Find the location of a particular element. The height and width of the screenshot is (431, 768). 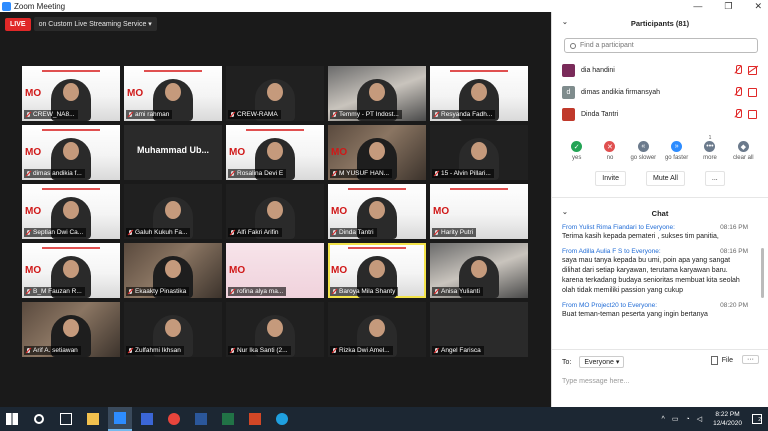

video-tile: MO Dinda Tantri is located at coordinates (377, 211).